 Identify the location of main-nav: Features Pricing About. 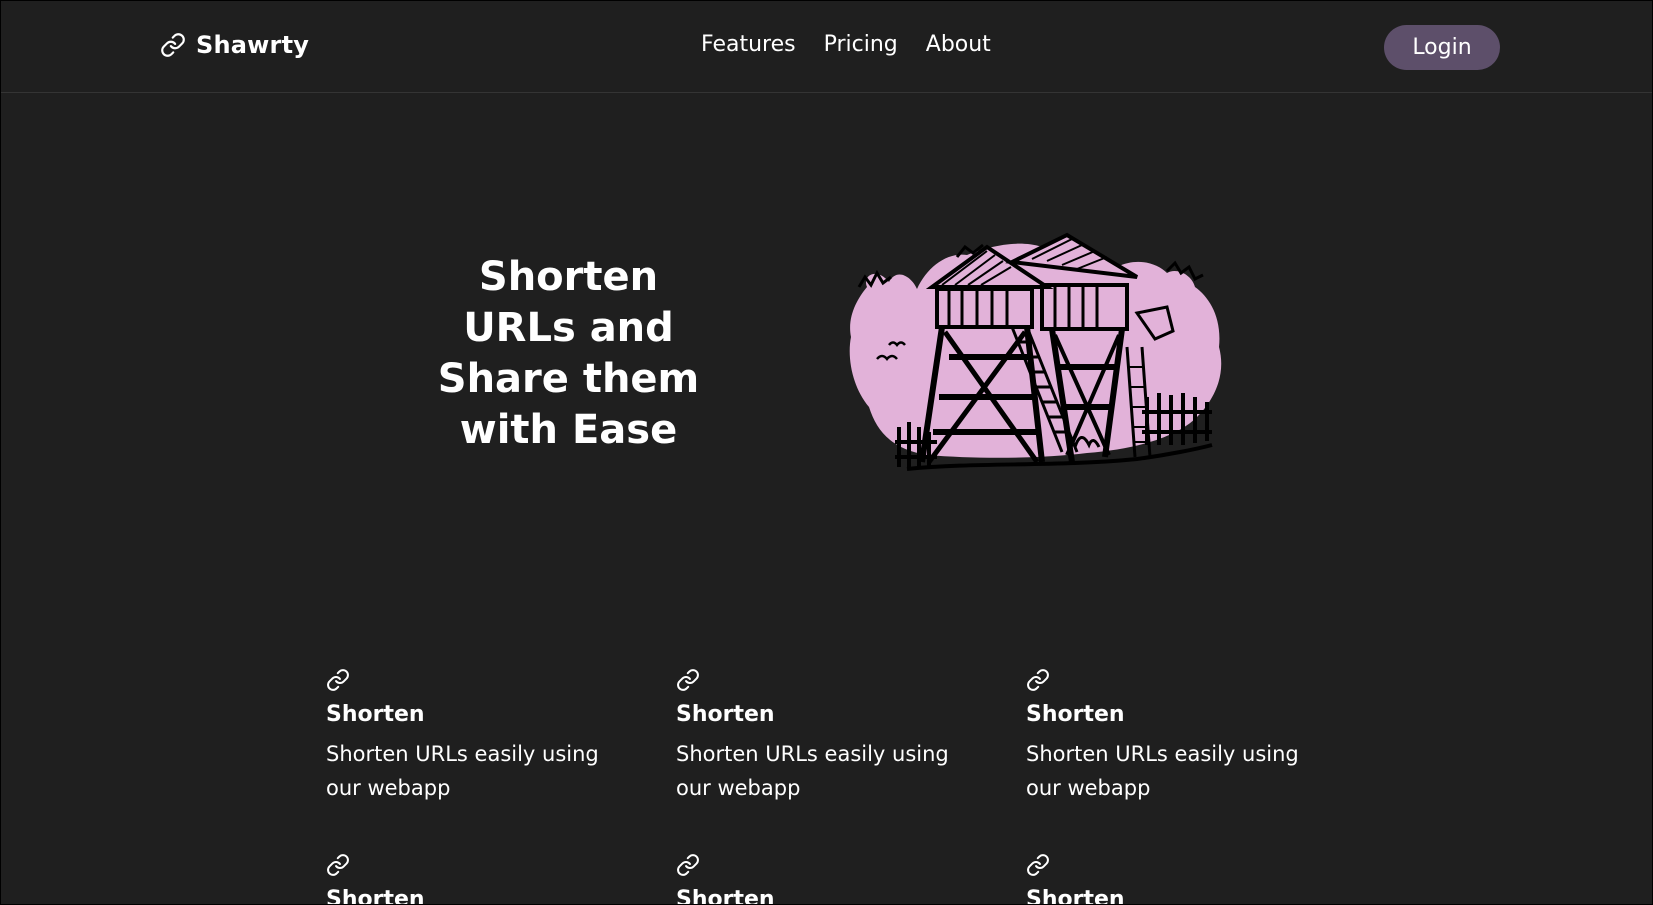
(846, 44).